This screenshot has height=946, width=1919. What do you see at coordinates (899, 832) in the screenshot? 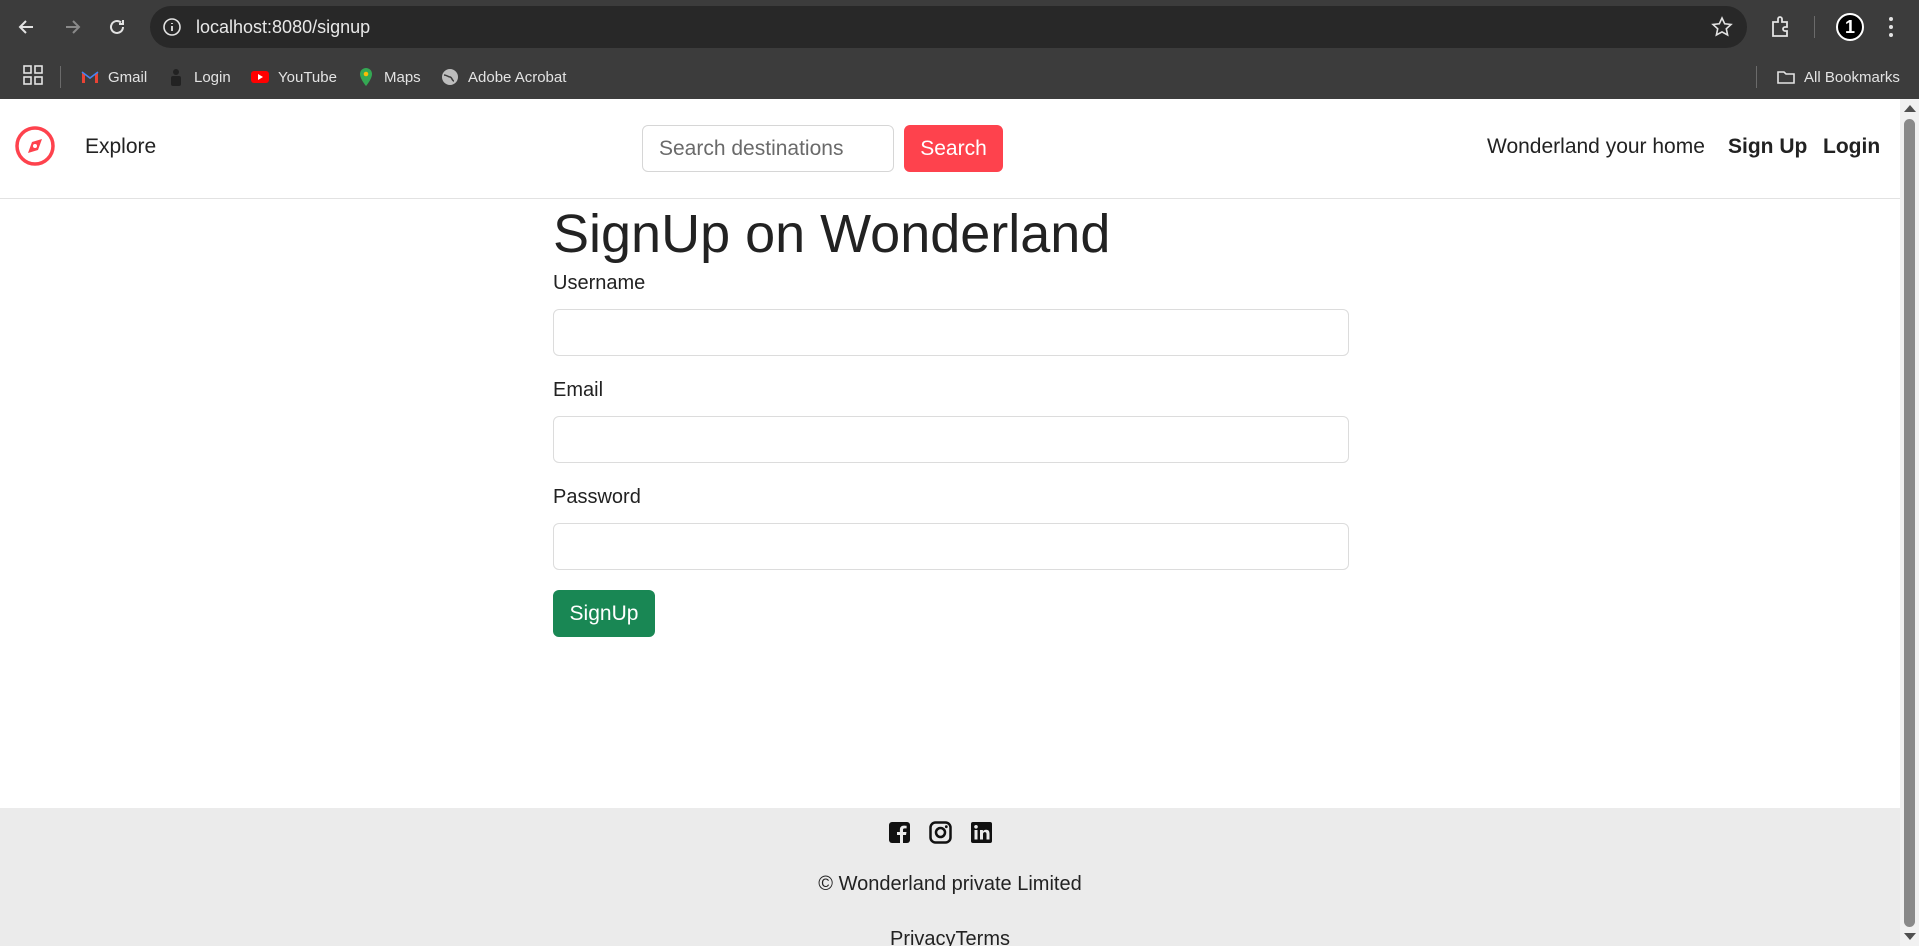
I see `facebook-icon` at bounding box center [899, 832].